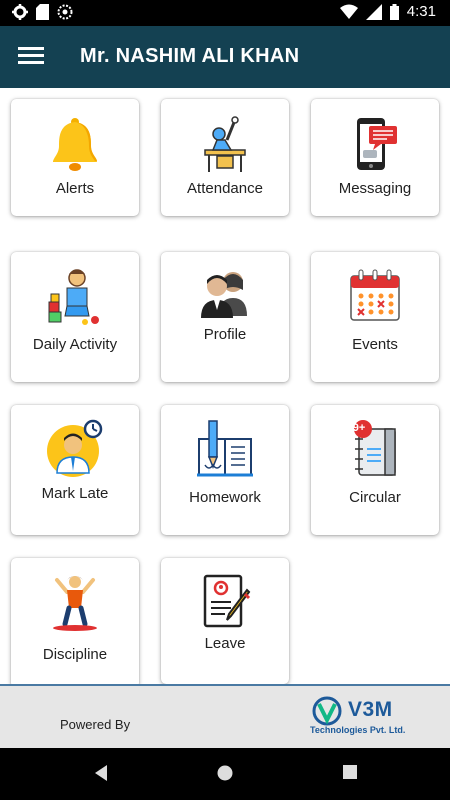  Describe the element at coordinates (73, 297) in the screenshot. I see `child-playing-icon` at that location.